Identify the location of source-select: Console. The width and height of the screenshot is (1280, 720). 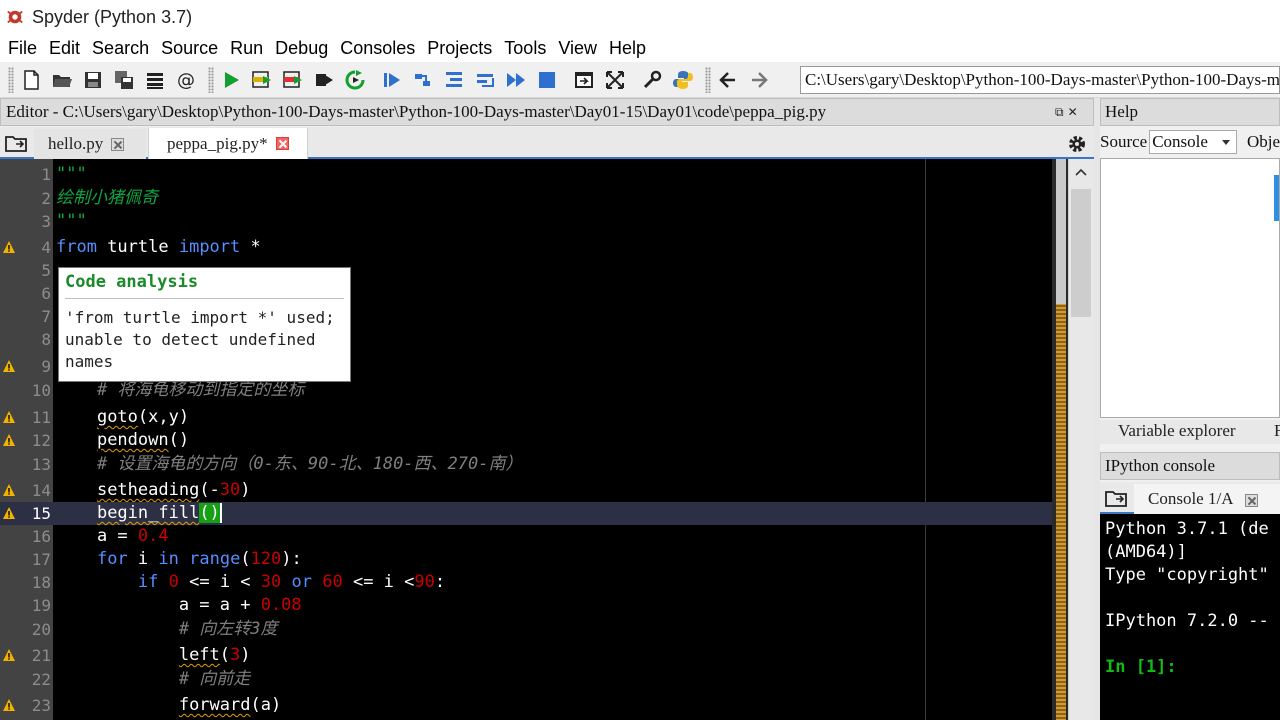
(1193, 142).